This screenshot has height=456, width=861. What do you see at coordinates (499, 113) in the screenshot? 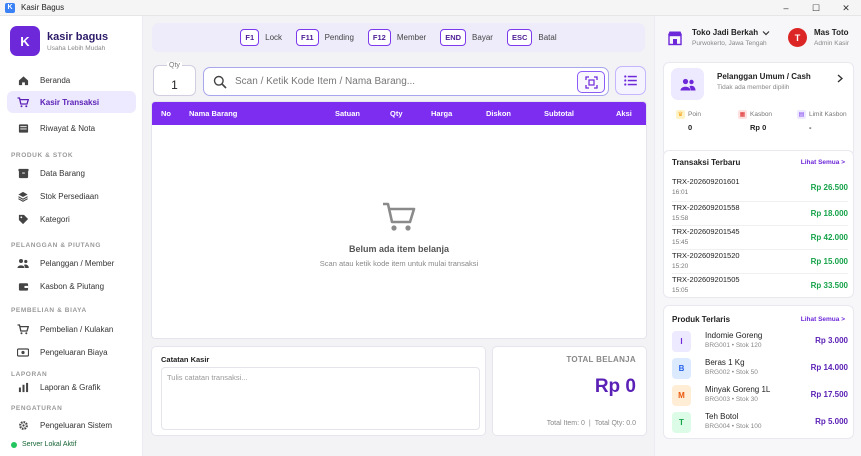
I see `column-header: Diskon` at bounding box center [499, 113].